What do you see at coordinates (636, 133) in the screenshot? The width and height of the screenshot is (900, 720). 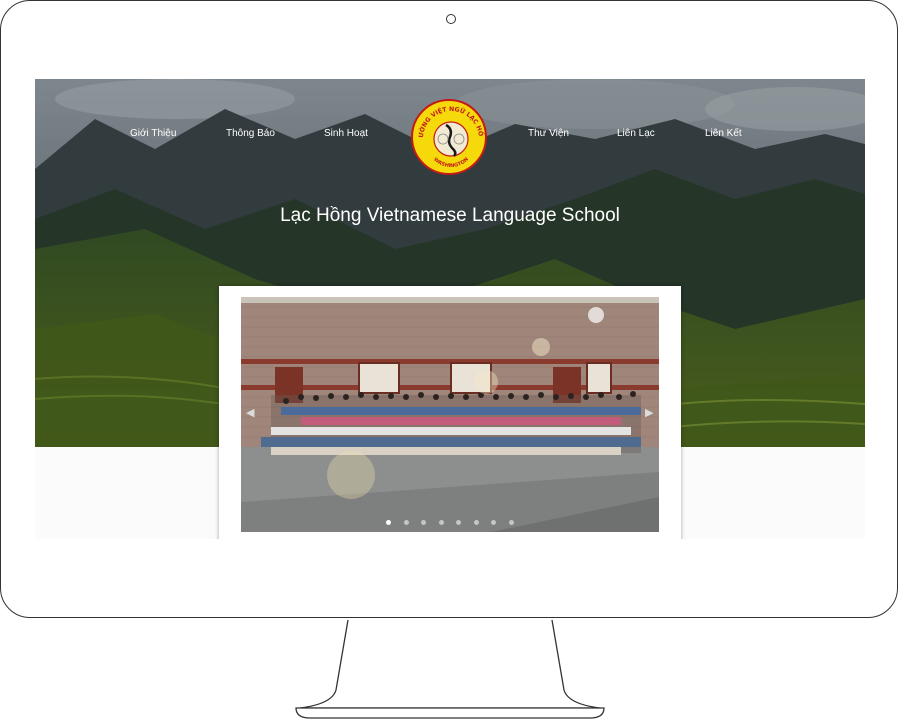 I see `nav-lien-lac: Liên Lạc` at bounding box center [636, 133].